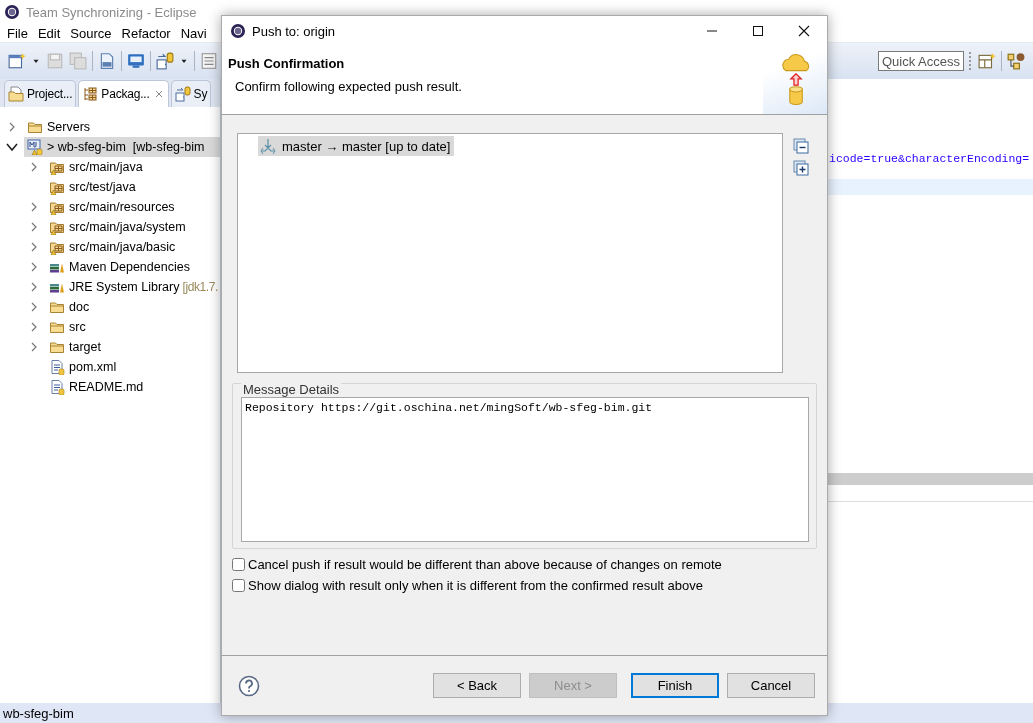 The height and width of the screenshot is (723, 1033). Describe the element at coordinates (287, 63) in the screenshot. I see `page-heading: Push Confirmation` at that location.